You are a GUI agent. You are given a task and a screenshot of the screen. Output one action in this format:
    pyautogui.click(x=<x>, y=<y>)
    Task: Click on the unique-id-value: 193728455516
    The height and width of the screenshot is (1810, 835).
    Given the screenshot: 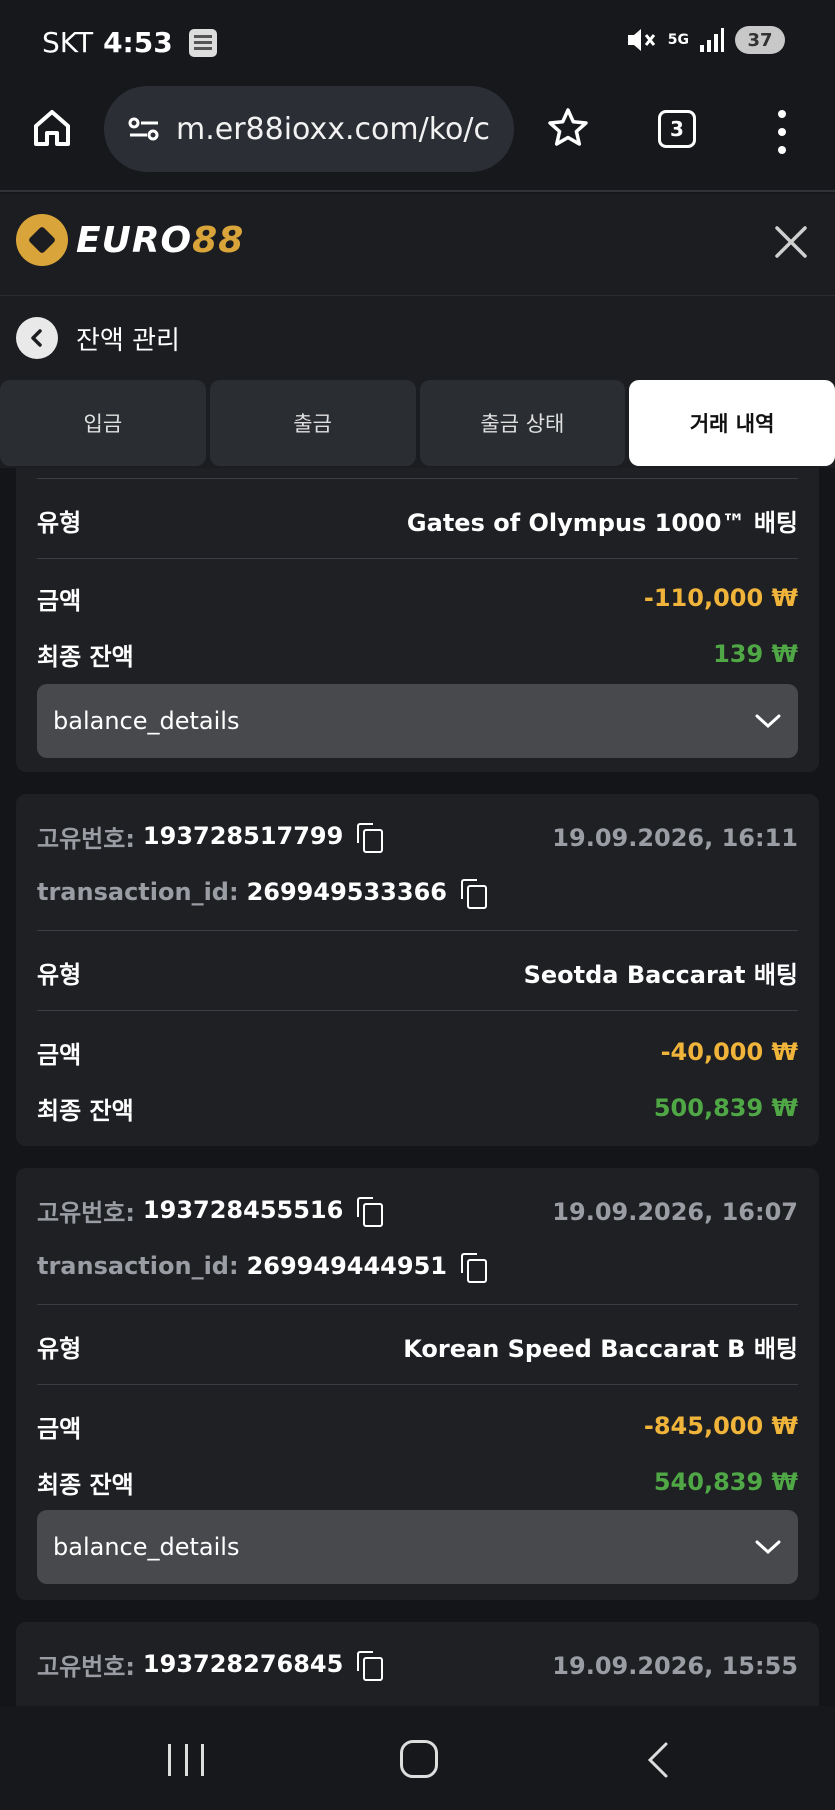 What is the action you would take?
    pyautogui.click(x=243, y=1210)
    